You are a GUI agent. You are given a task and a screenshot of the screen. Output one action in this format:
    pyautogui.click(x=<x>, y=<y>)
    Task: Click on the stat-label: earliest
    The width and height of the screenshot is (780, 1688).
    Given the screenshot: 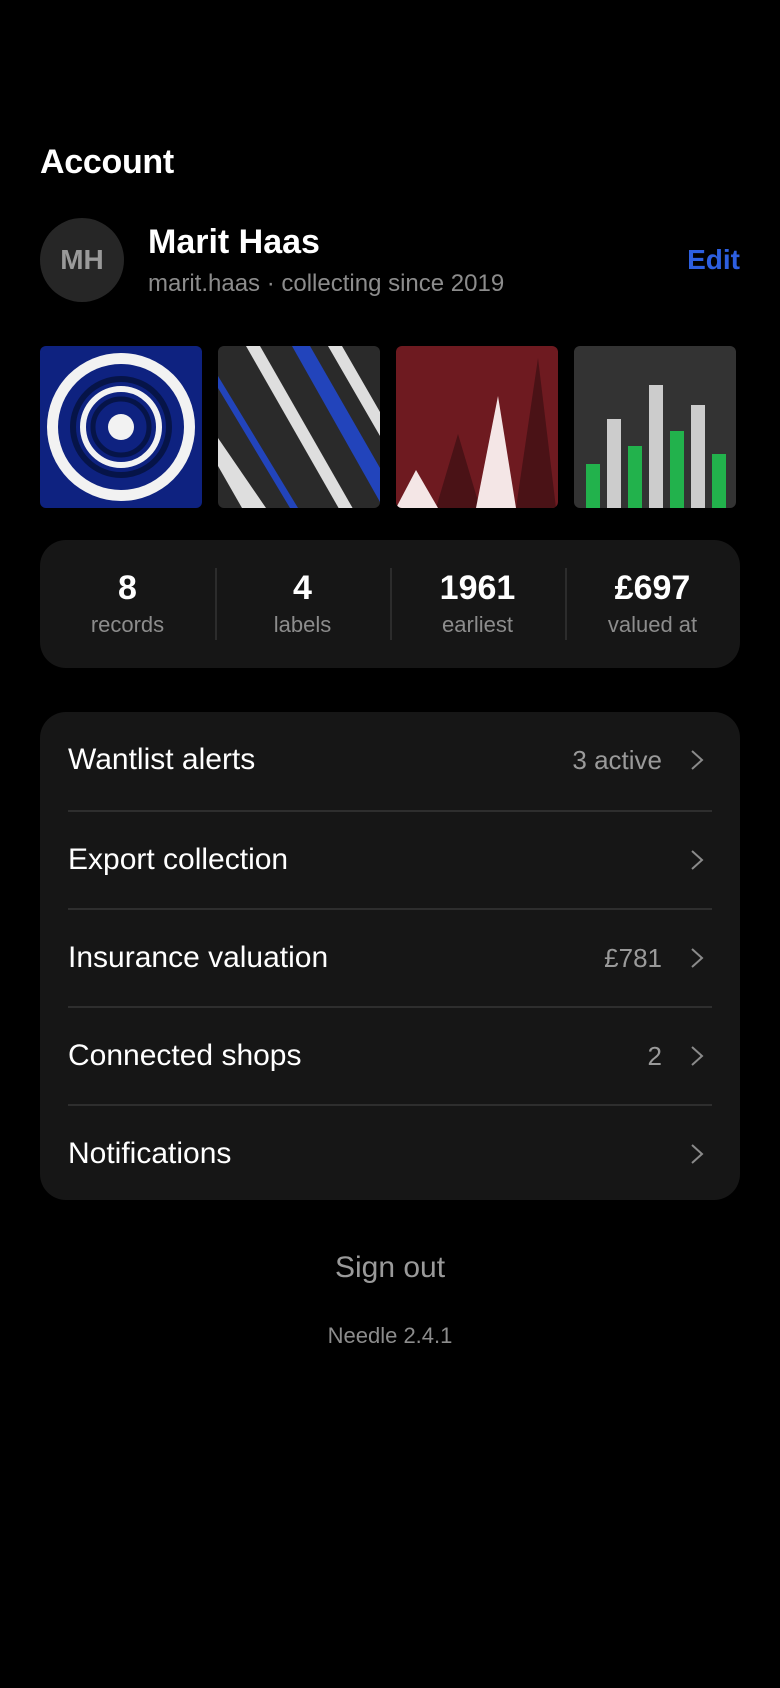 What is the action you would take?
    pyautogui.click(x=477, y=624)
    